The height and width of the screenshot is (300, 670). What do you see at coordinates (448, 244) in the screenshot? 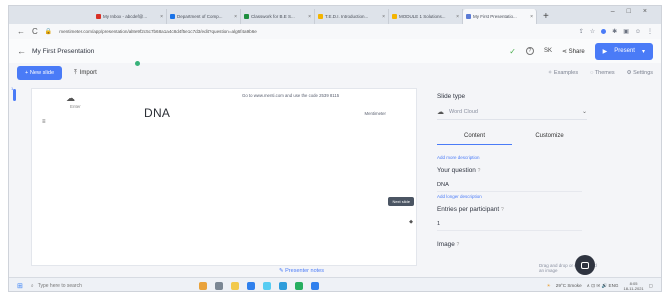
I see `image-label: Image ?` at bounding box center [448, 244].